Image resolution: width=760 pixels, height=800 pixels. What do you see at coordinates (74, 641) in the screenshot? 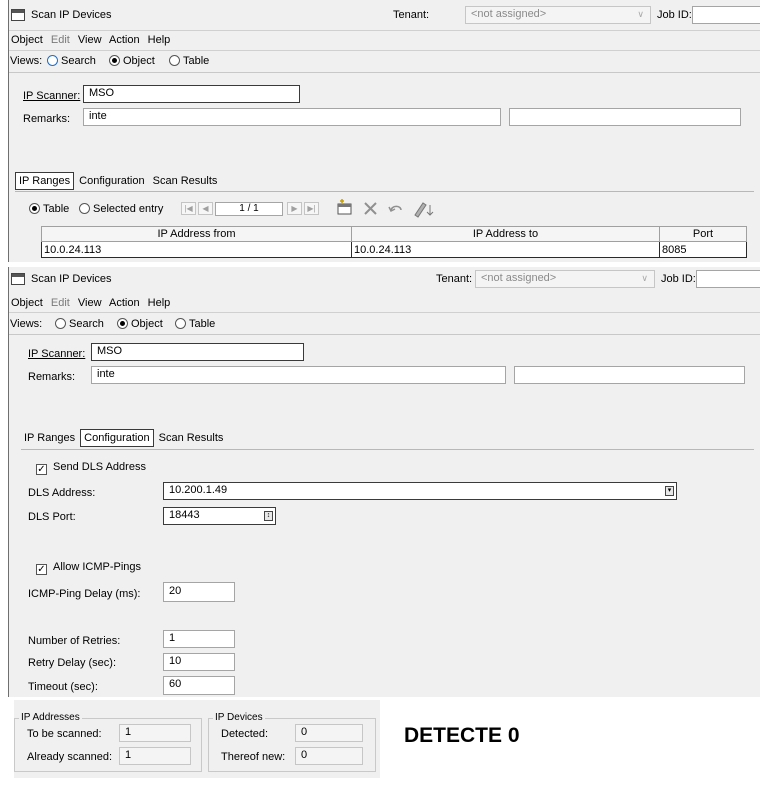
I see `retries-label: Number of Retries:` at bounding box center [74, 641].